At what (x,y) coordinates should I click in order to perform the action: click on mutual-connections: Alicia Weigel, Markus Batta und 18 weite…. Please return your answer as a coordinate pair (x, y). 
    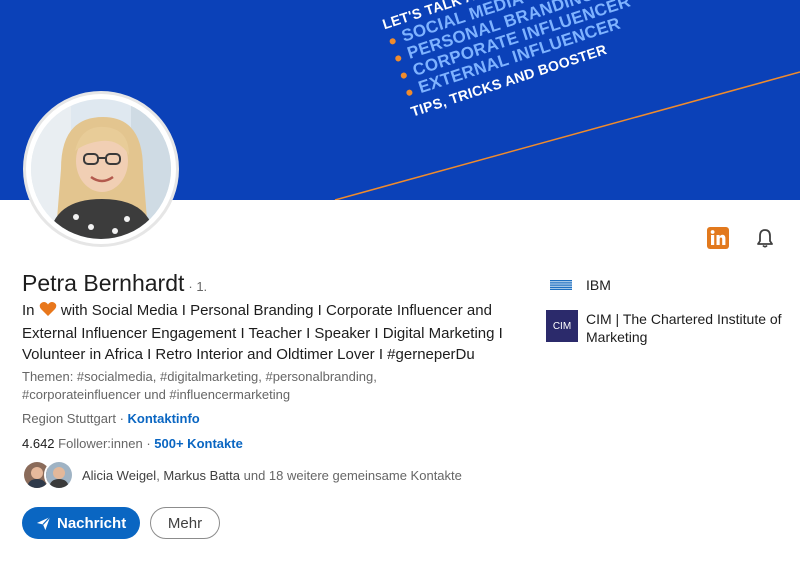
    Looking at the image, I should click on (242, 475).